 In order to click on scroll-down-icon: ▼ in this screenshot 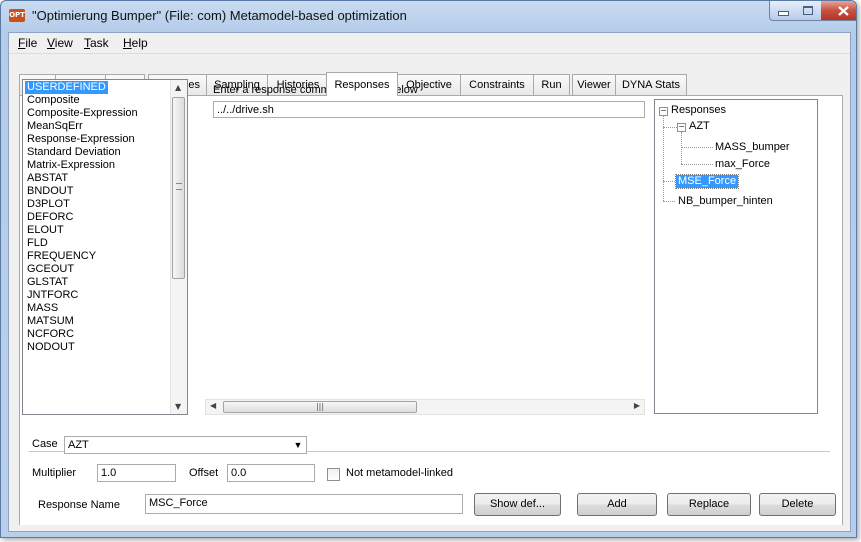, I will do `click(178, 406)`.